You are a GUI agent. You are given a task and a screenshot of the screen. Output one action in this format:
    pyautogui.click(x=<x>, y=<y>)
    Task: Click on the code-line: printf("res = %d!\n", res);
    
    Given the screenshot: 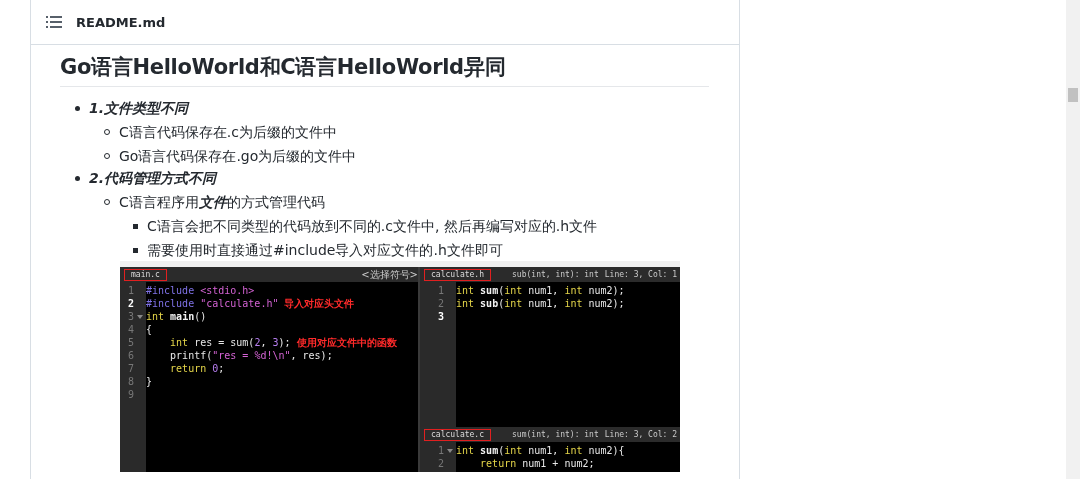 What is the action you would take?
    pyautogui.click(x=251, y=355)
    